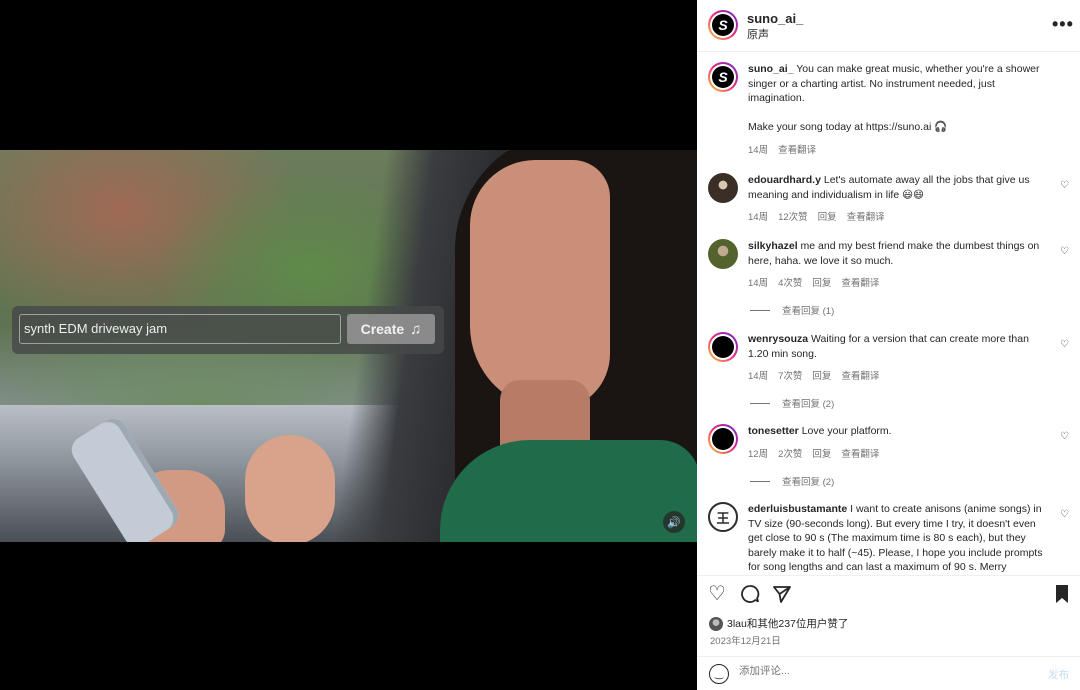 Image resolution: width=1080 pixels, height=690 pixels. I want to click on comment-time: 12周, so click(758, 454).